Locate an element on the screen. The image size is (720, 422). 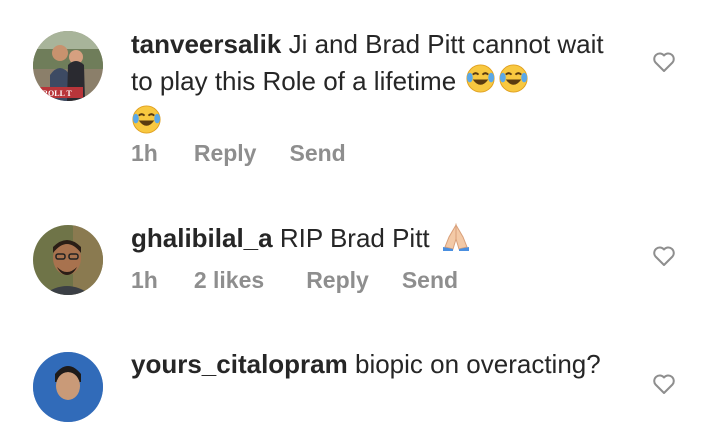
likes-count: 2 likes is located at coordinates (229, 280).